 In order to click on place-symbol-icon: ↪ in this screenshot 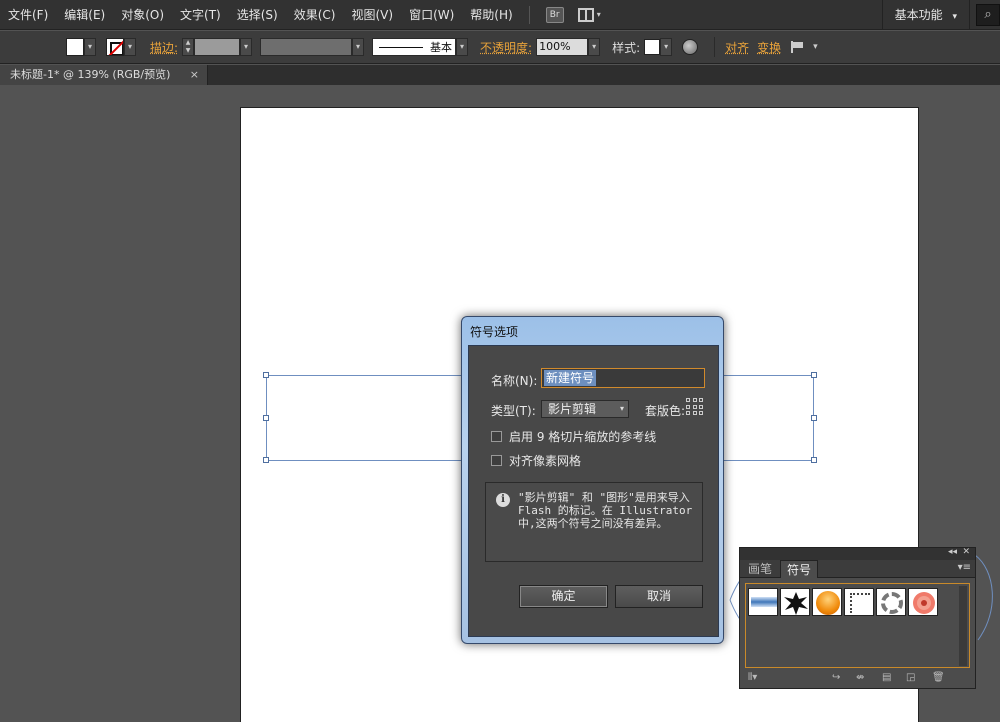, I will do `click(836, 677)`.